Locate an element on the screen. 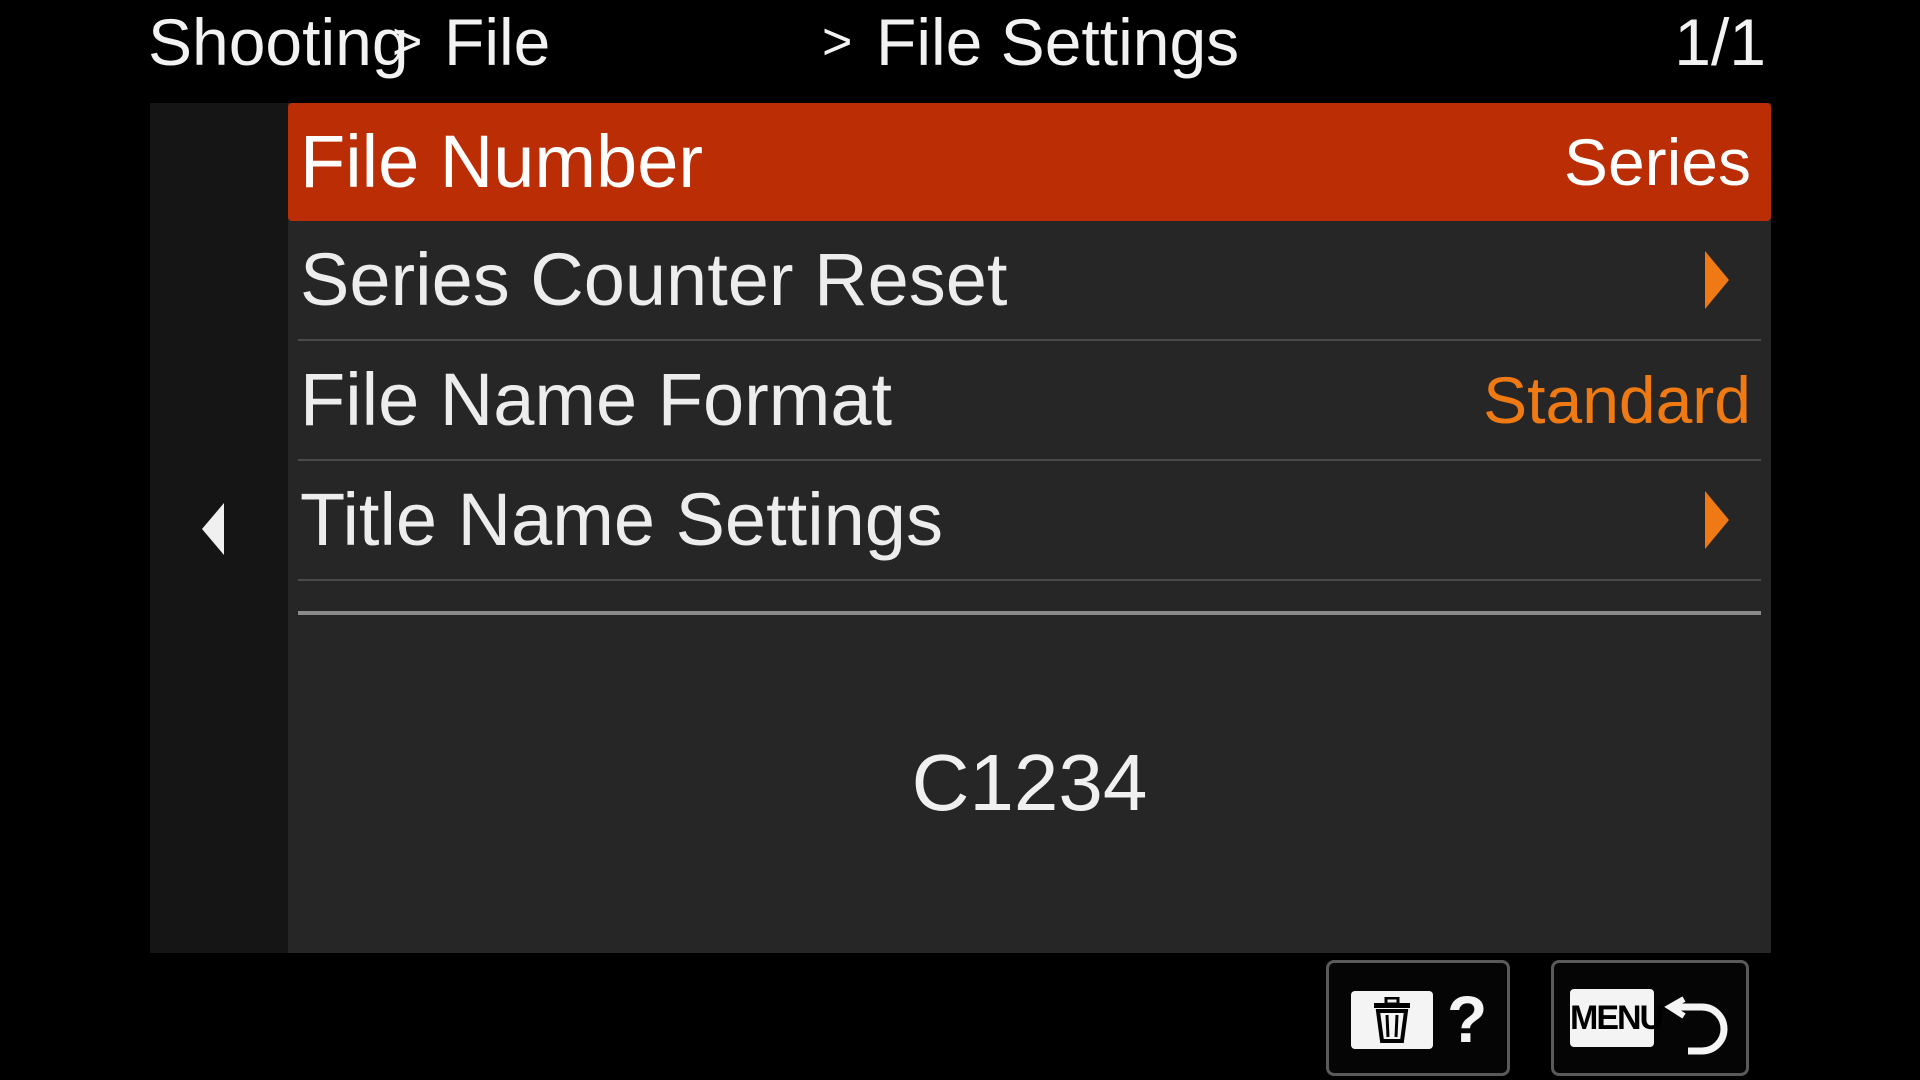  menu-item-title-name-settings: Title Name Settings is located at coordinates (1029, 520).